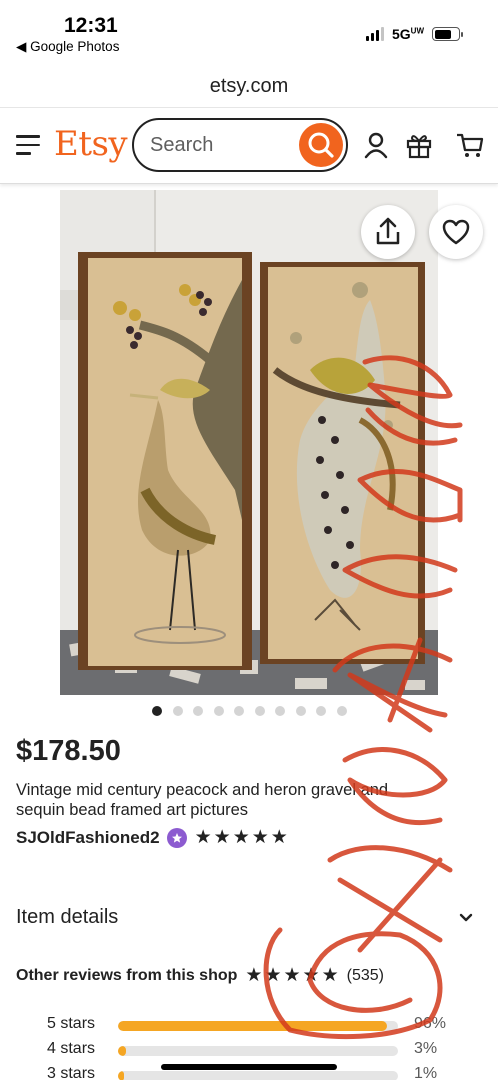  I want to click on rating-label: 5 stars, so click(71, 1023).